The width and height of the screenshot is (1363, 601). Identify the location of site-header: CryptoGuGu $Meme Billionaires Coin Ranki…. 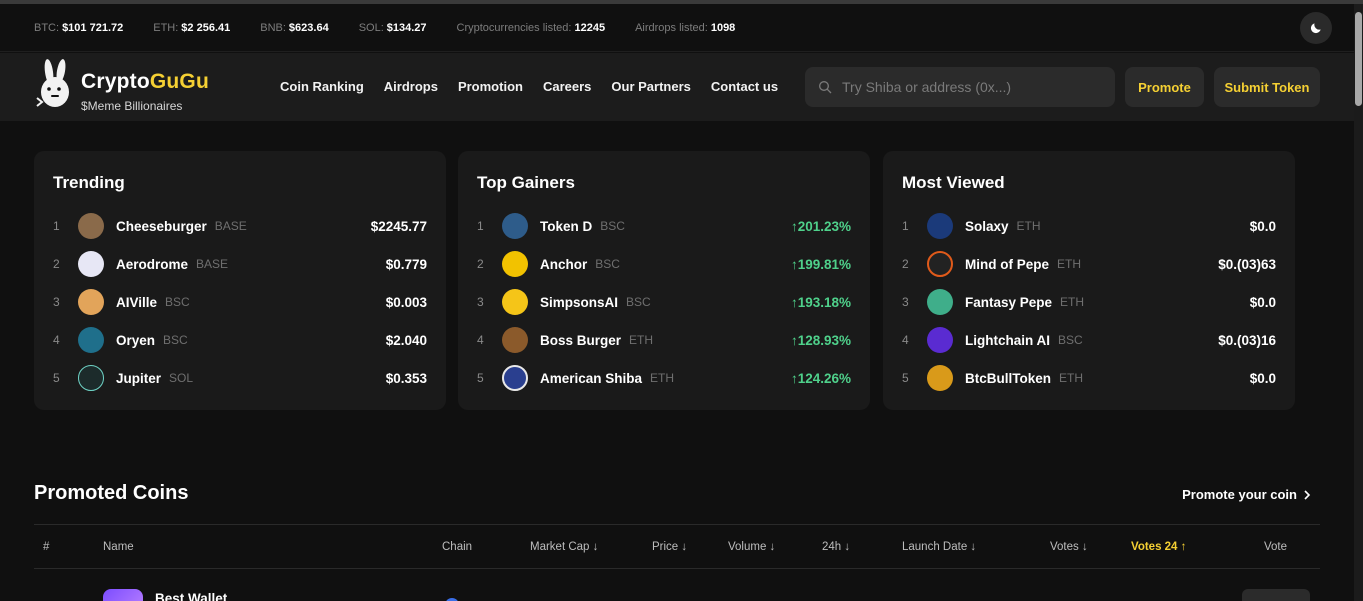
(677, 87).